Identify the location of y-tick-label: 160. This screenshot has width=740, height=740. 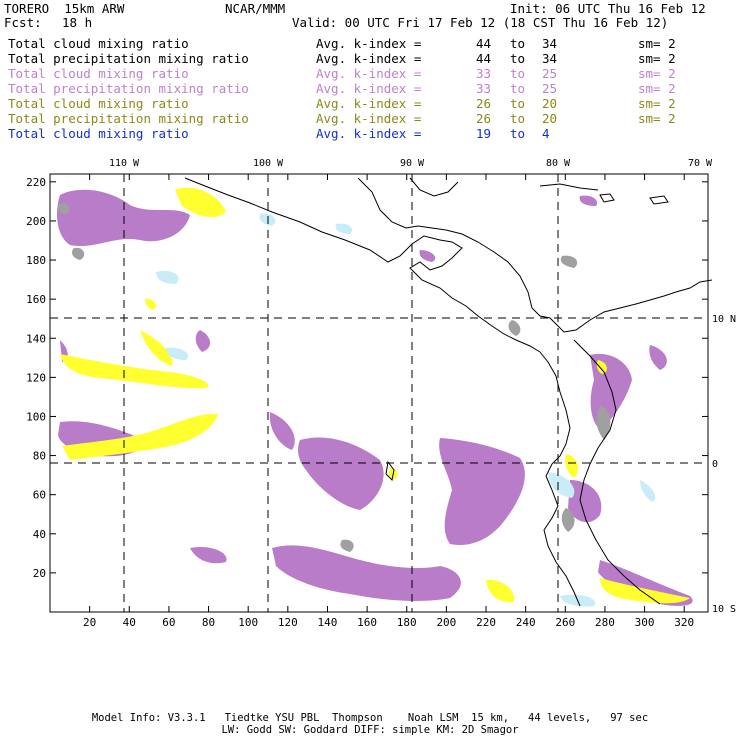
(36, 299).